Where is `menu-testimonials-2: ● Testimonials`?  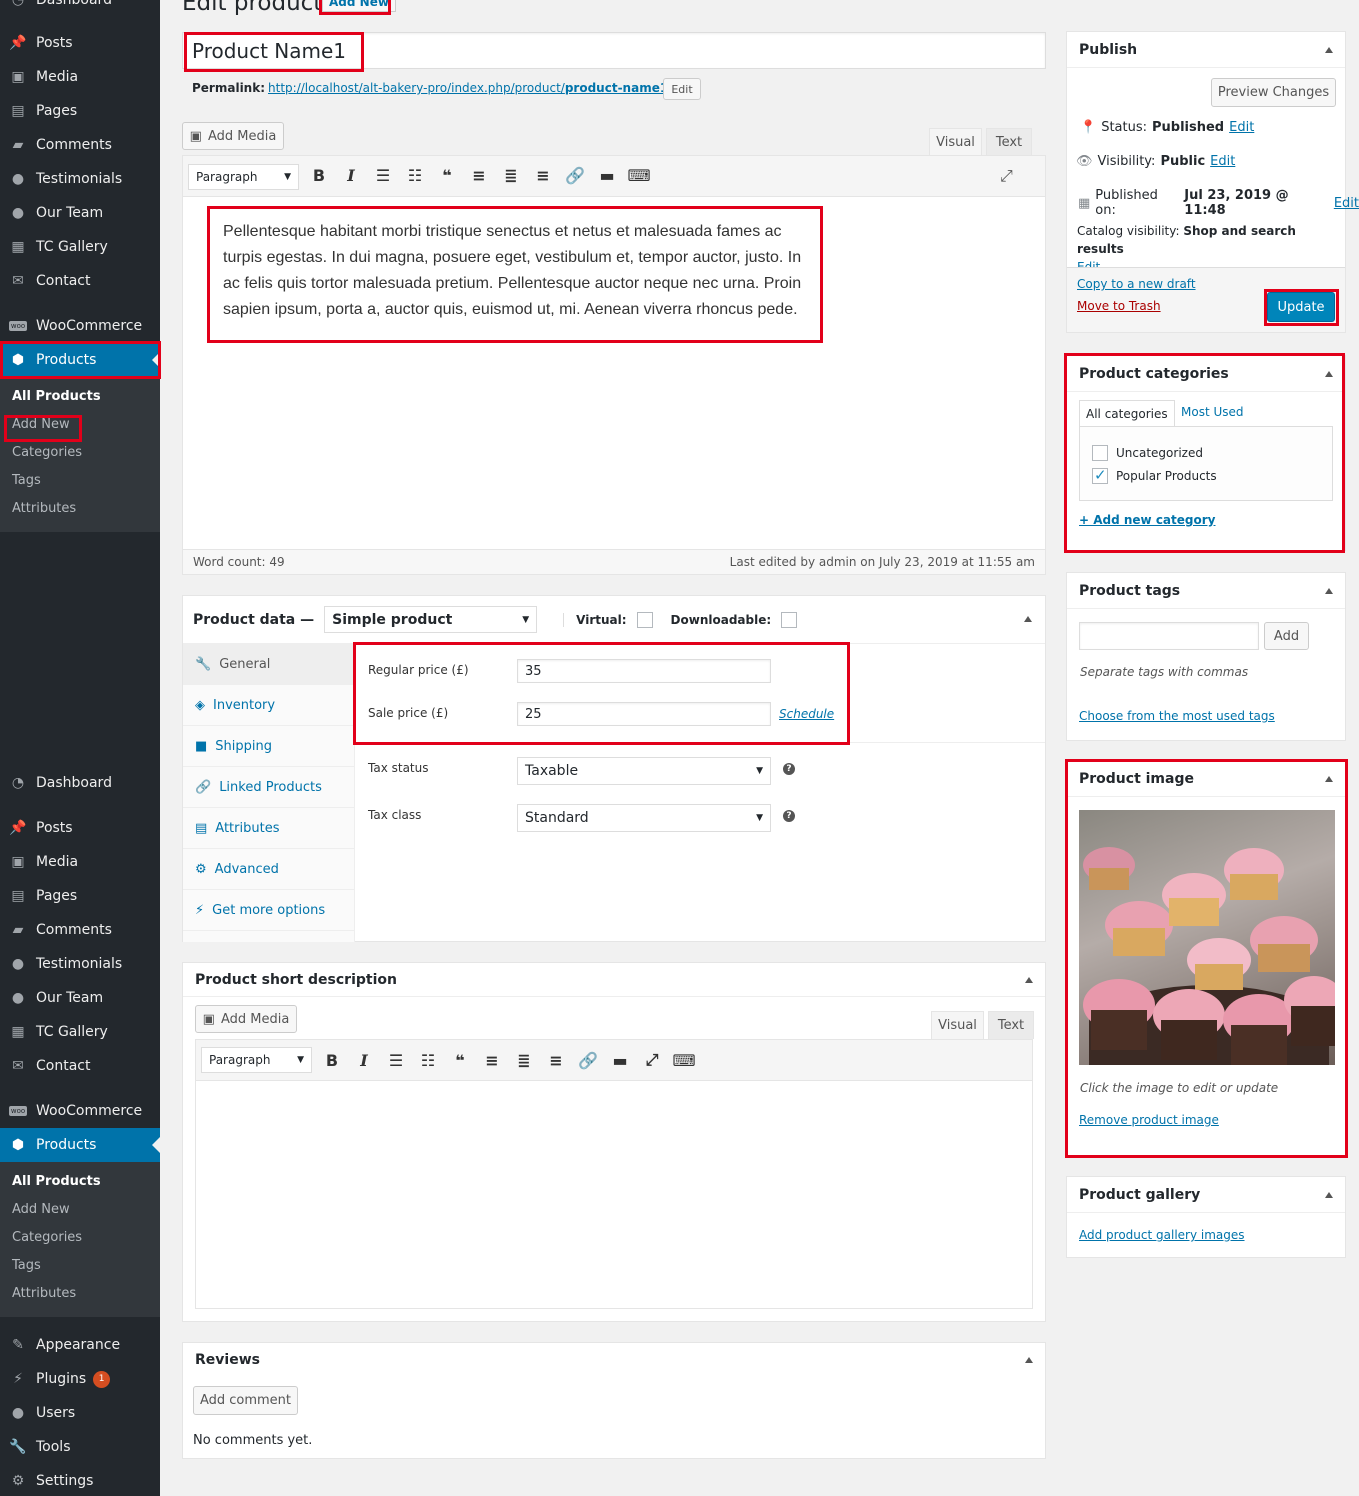 menu-testimonials-2: ● Testimonials is located at coordinates (80, 964).